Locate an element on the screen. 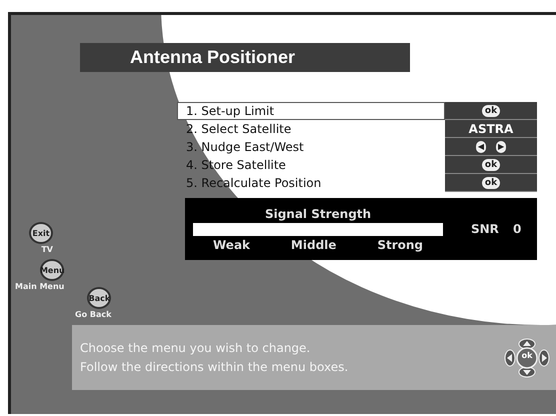 This screenshot has width=556, height=416. key-caption: Go Back is located at coordinates (93, 314).